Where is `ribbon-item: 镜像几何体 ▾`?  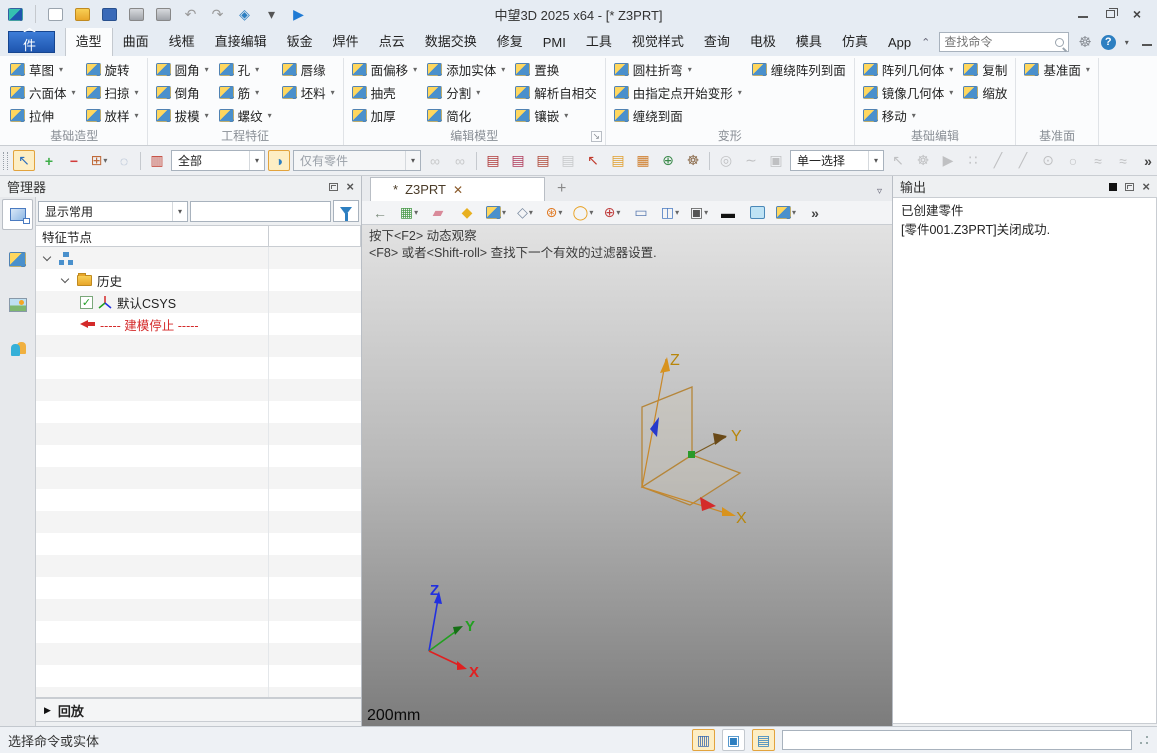 ribbon-item: 镜像几何体 ▾ is located at coordinates (908, 92).